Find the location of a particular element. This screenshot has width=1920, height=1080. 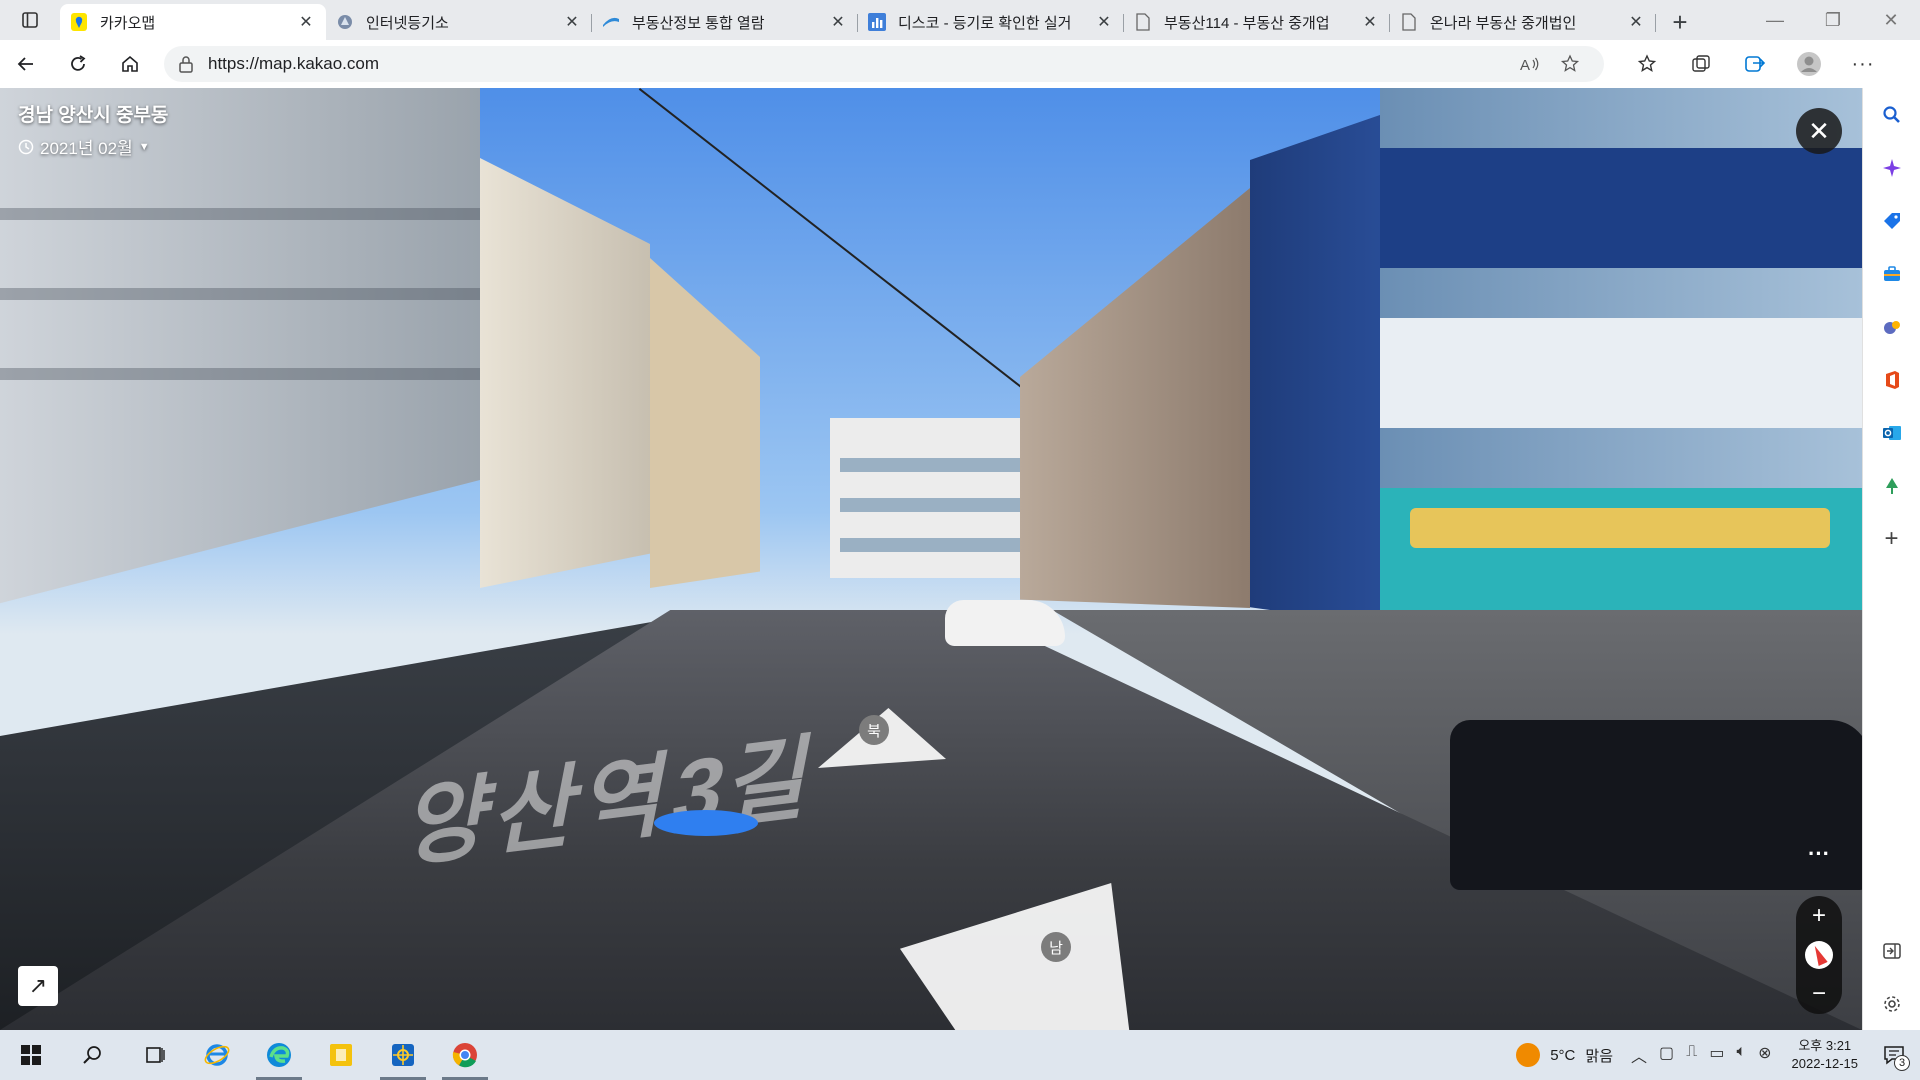

office-icon is located at coordinates (1892, 379).